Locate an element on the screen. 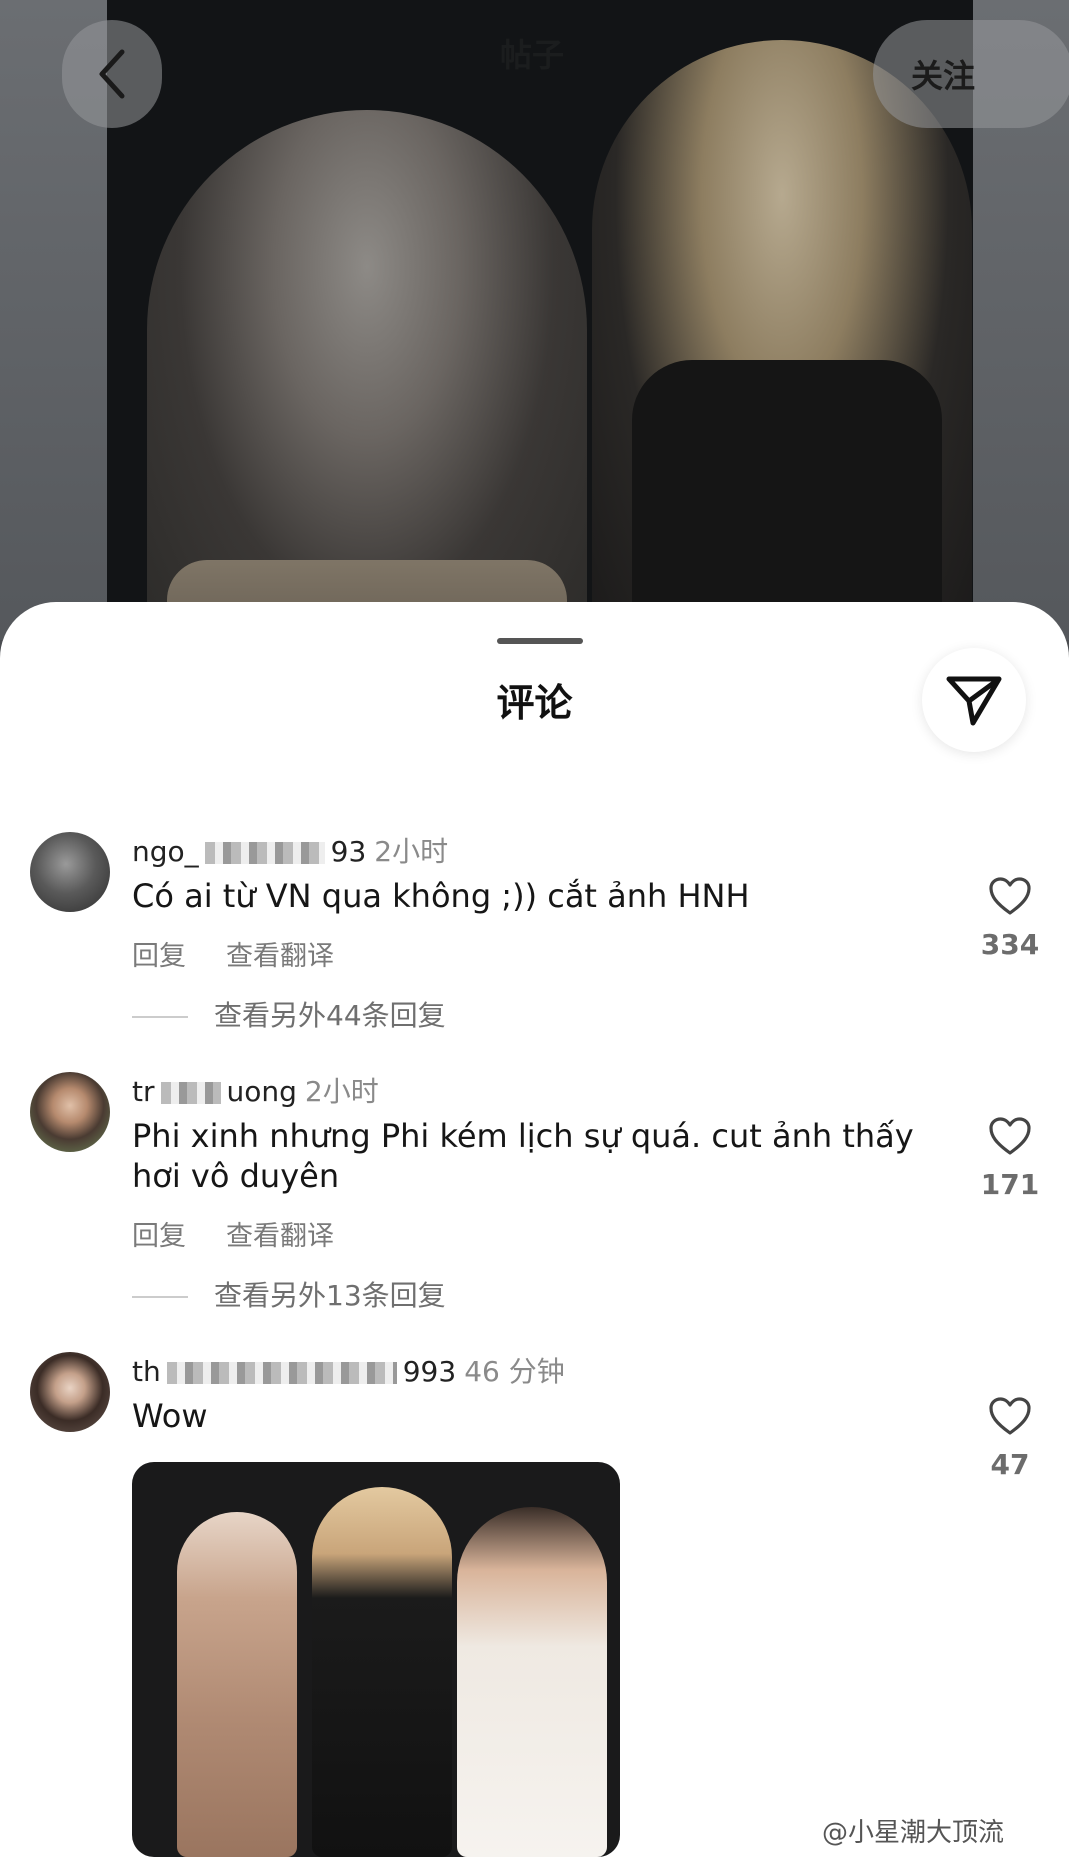 Image resolution: width=1069 pixels, height=1857 pixels. like-control: 47 is located at coordinates (1010, 1438).